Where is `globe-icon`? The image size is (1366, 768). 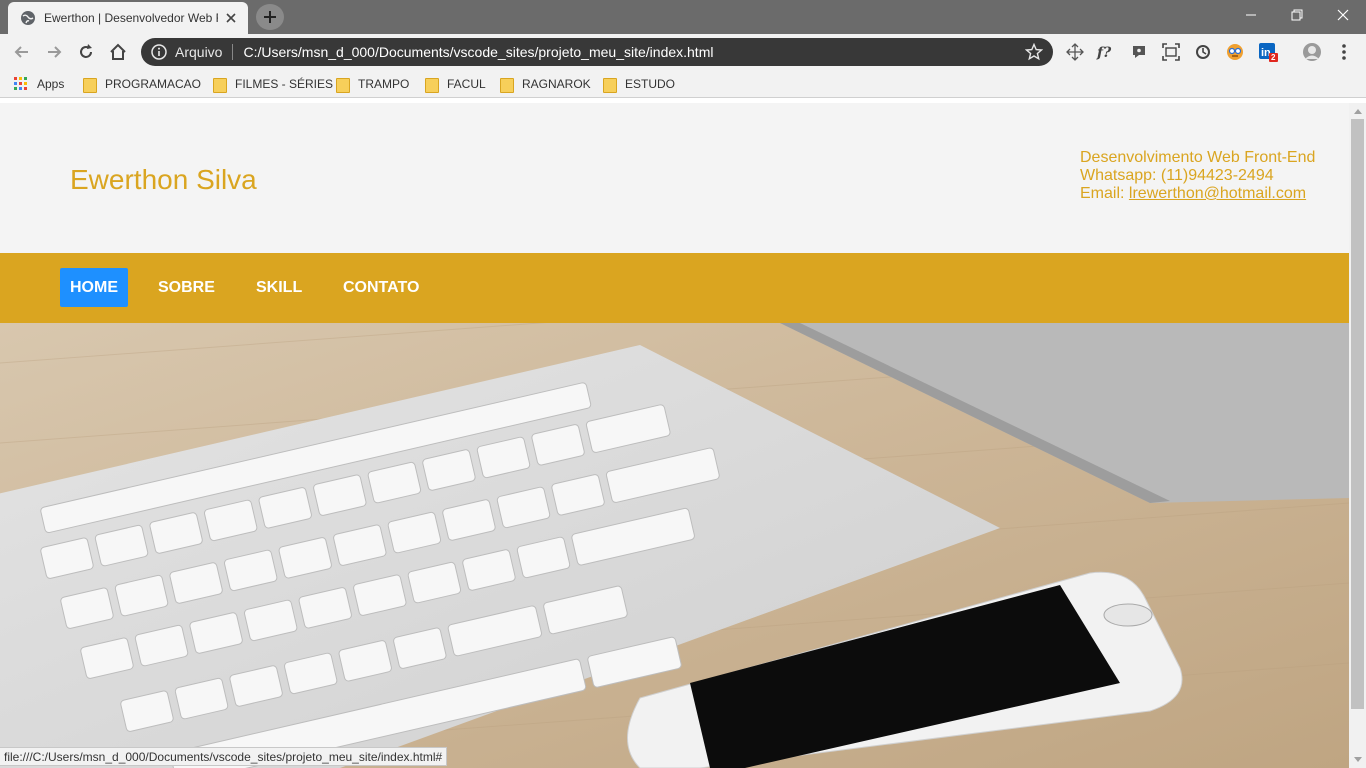
globe-icon is located at coordinates (28, 18).